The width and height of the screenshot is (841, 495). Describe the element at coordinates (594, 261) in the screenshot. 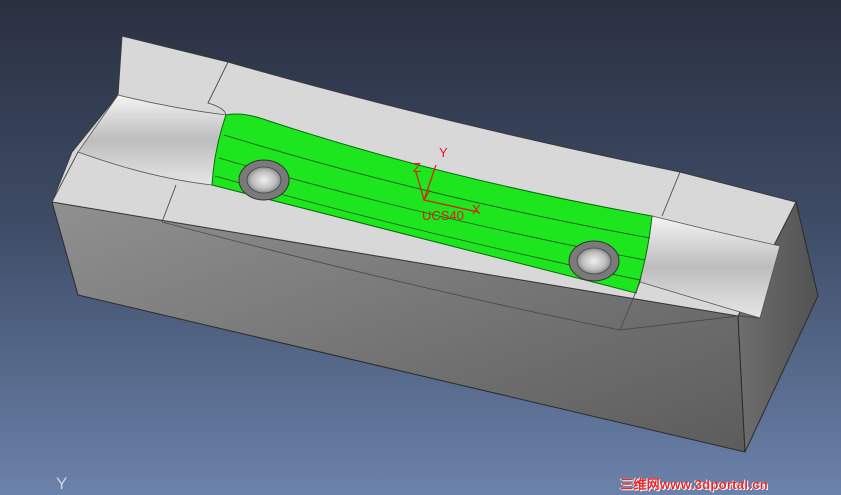

I see `hole-right` at that location.